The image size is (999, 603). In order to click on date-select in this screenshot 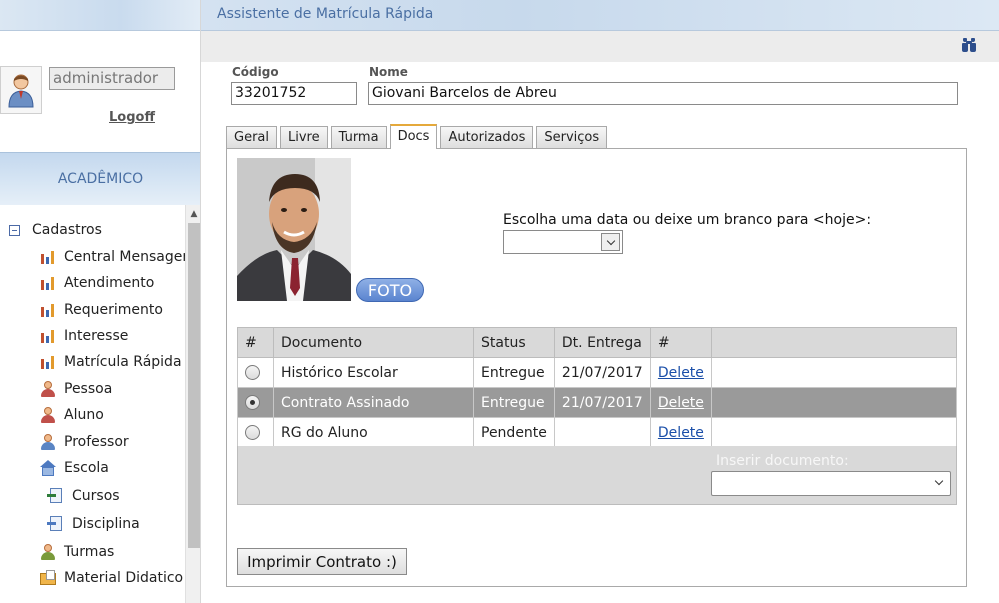, I will do `click(563, 242)`.